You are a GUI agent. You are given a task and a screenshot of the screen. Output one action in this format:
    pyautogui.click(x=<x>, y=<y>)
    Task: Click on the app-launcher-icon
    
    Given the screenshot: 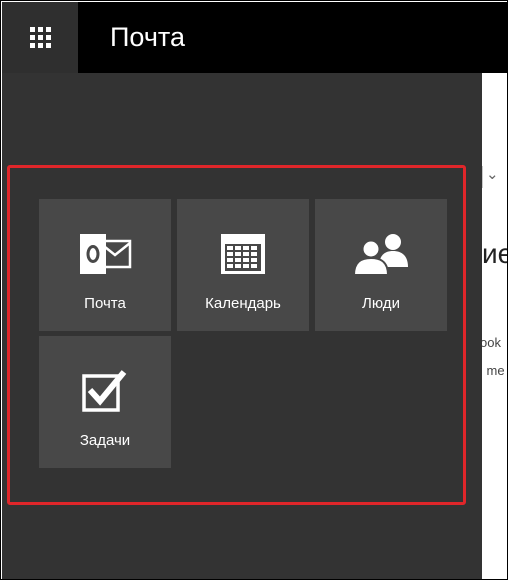 What is the action you would take?
    pyautogui.click(x=40, y=37)
    